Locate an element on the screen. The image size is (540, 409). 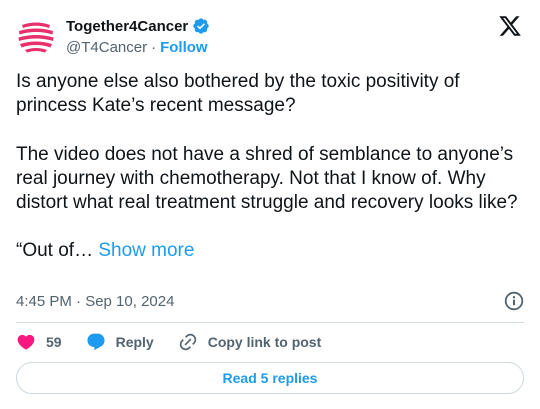
like-button: 59 is located at coordinates (39, 342).